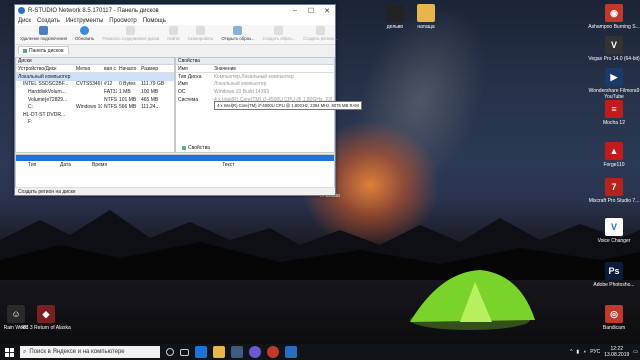 The height and width of the screenshot is (360, 640). Describe the element at coordinates (109, 69) in the screenshot. I see `col-fs: вая с` at that location.